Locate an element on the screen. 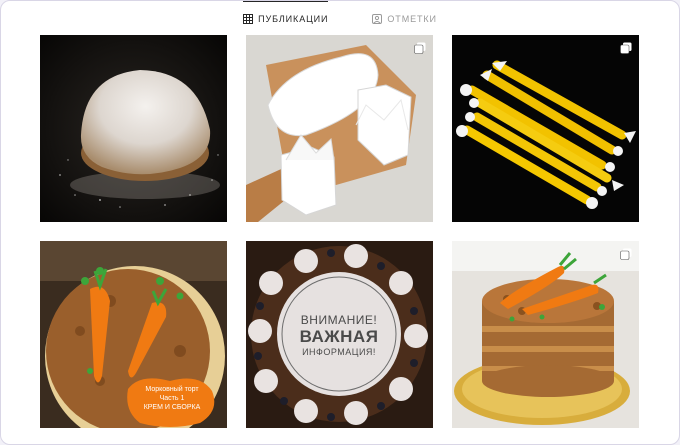 This screenshot has width=680, height=445. announcement-line-1: ВНИМАНИЕ! is located at coordinates (339, 320).